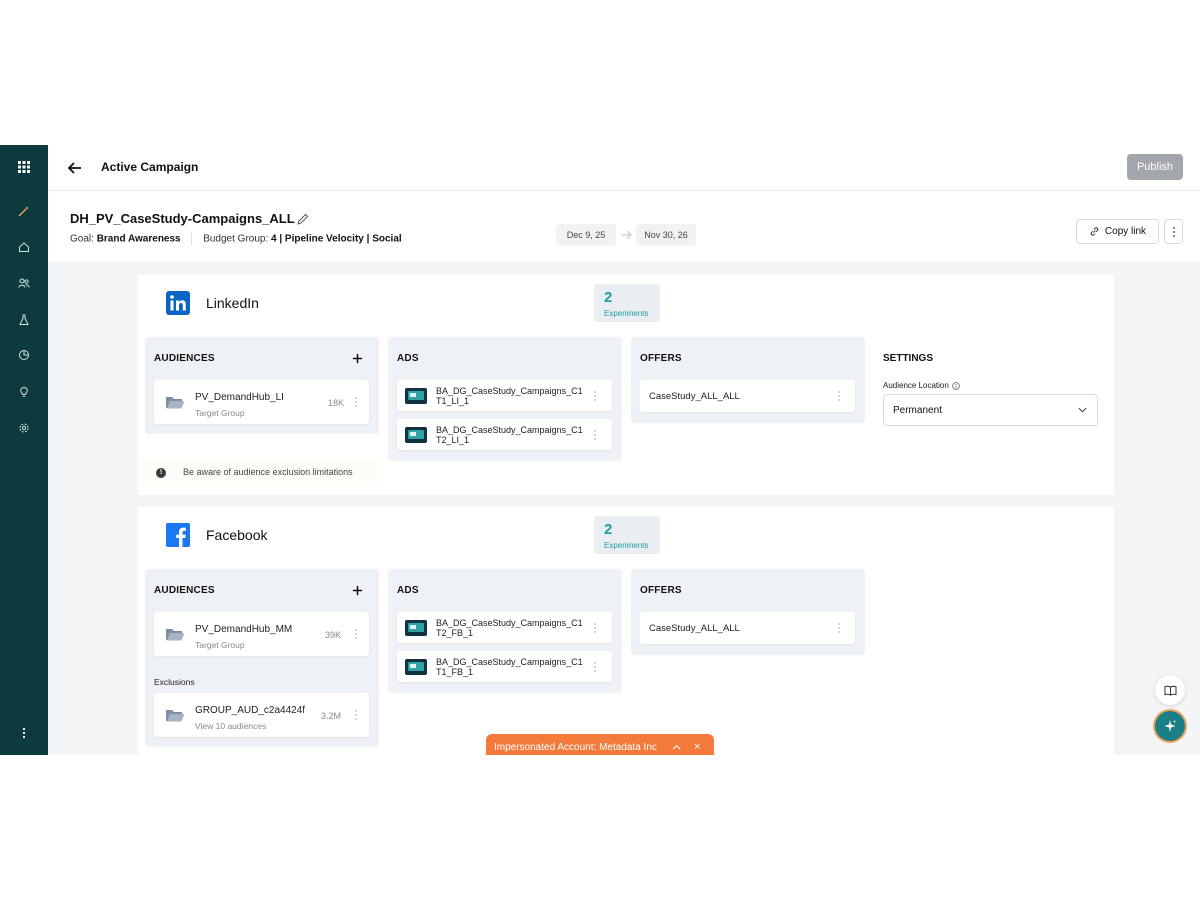  I want to click on apps-grid-icon, so click(24, 167).